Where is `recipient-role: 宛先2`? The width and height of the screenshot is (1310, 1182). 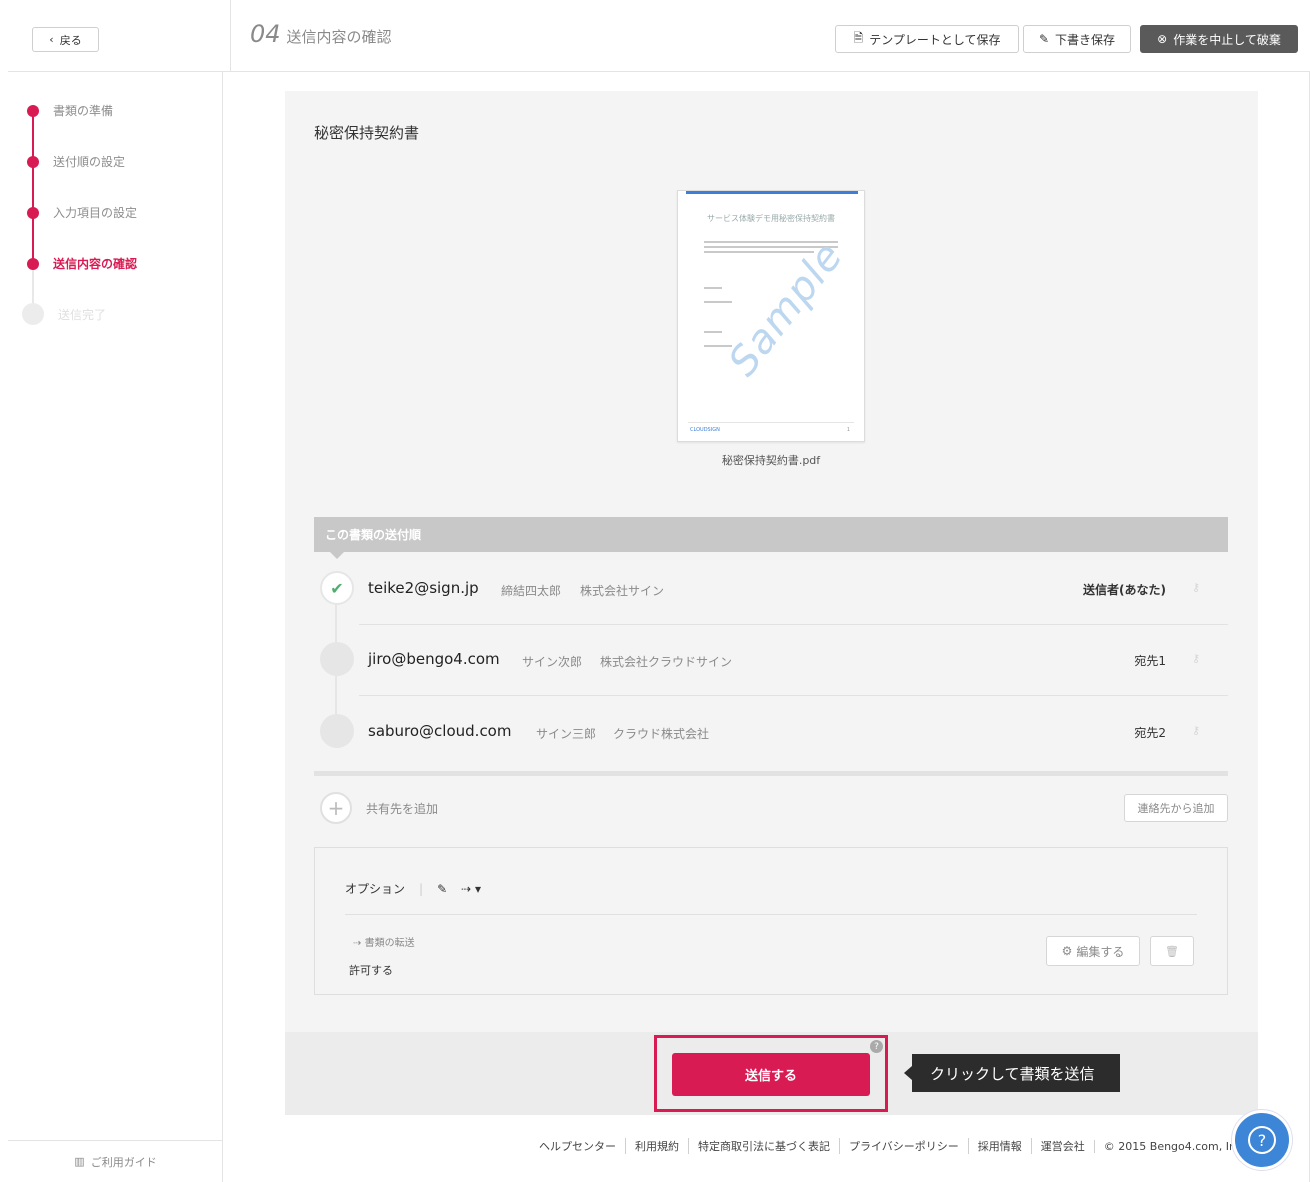
recipient-role: 宛先2 is located at coordinates (1150, 733).